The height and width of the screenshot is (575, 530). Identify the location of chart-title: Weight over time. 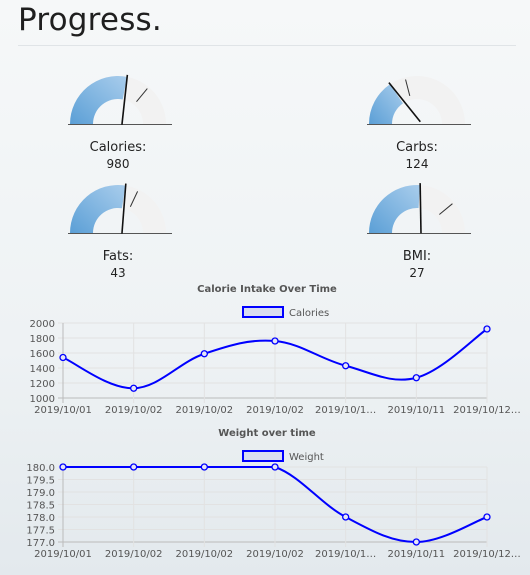
(267, 433).